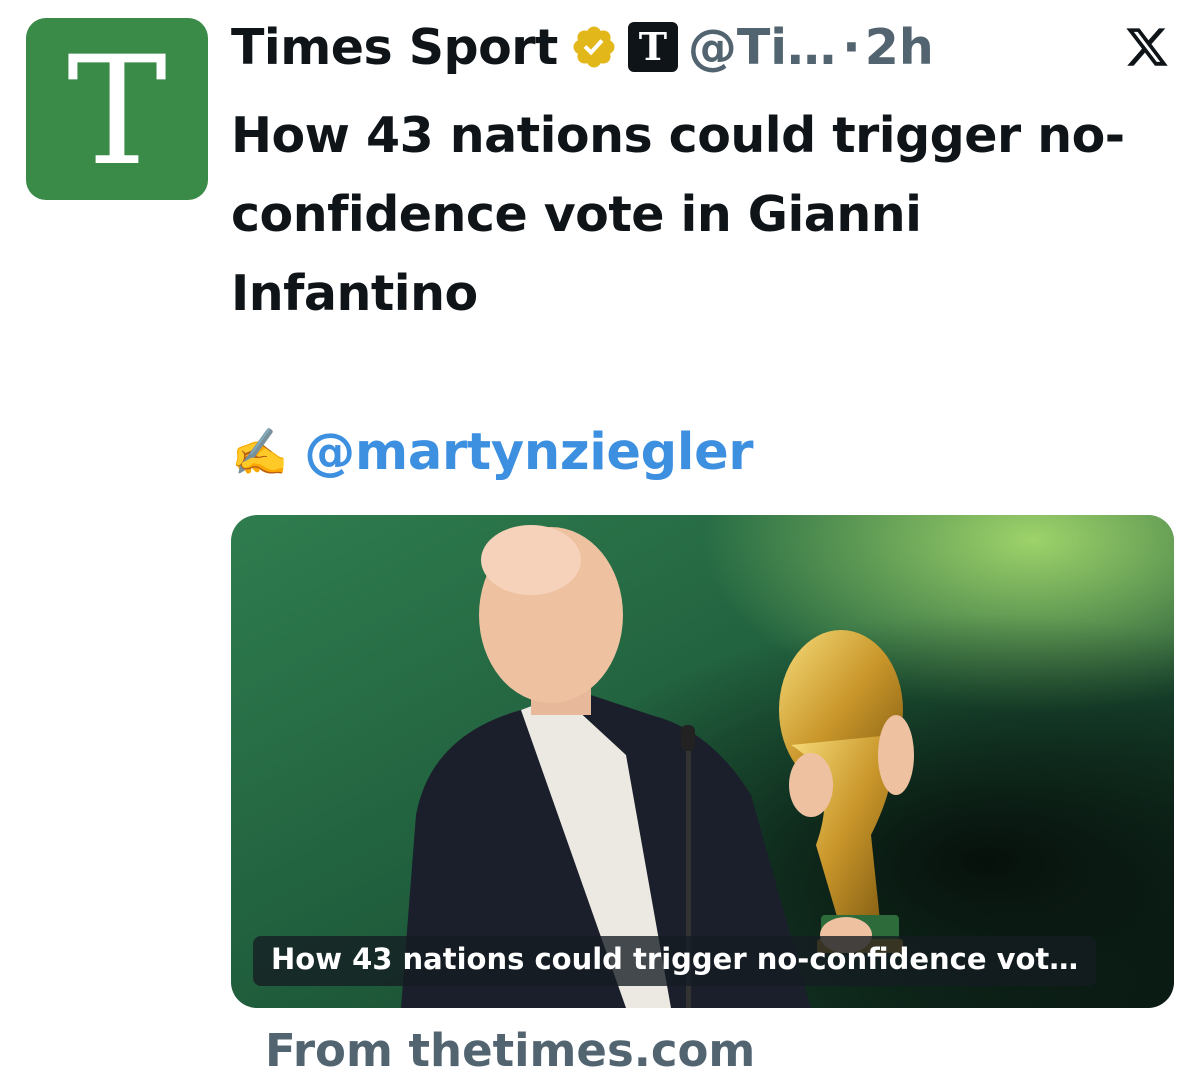 Image resolution: width=1200 pixels, height=1084 pixels. I want to click on credit-line: ✍️ @martynziegler, so click(492, 452).